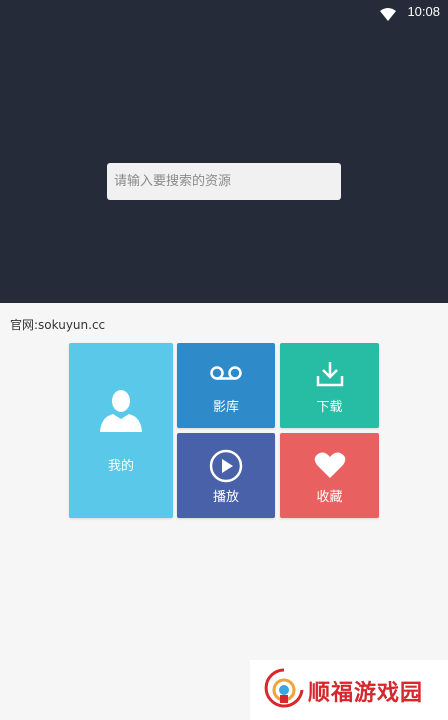 This screenshot has height=720, width=448. What do you see at coordinates (330, 376) in the screenshot?
I see `download-icon` at bounding box center [330, 376].